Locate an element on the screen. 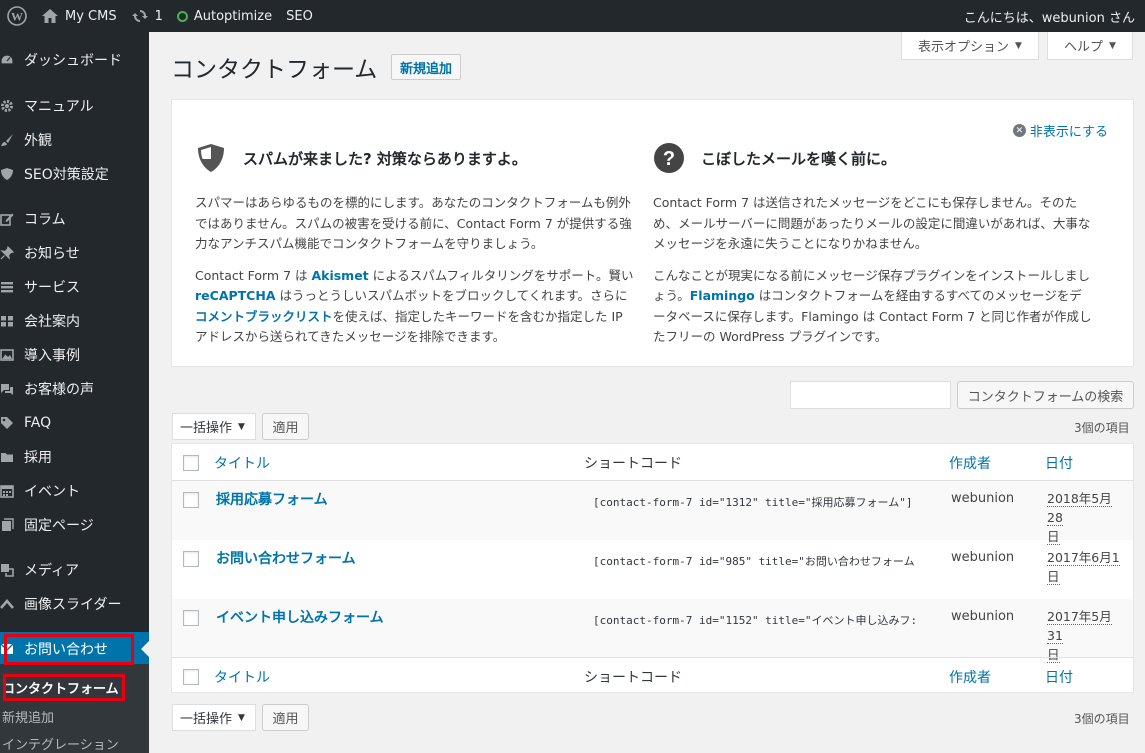 The image size is (1145, 753). sidebar-item-faq: FAQ is located at coordinates (74, 423).